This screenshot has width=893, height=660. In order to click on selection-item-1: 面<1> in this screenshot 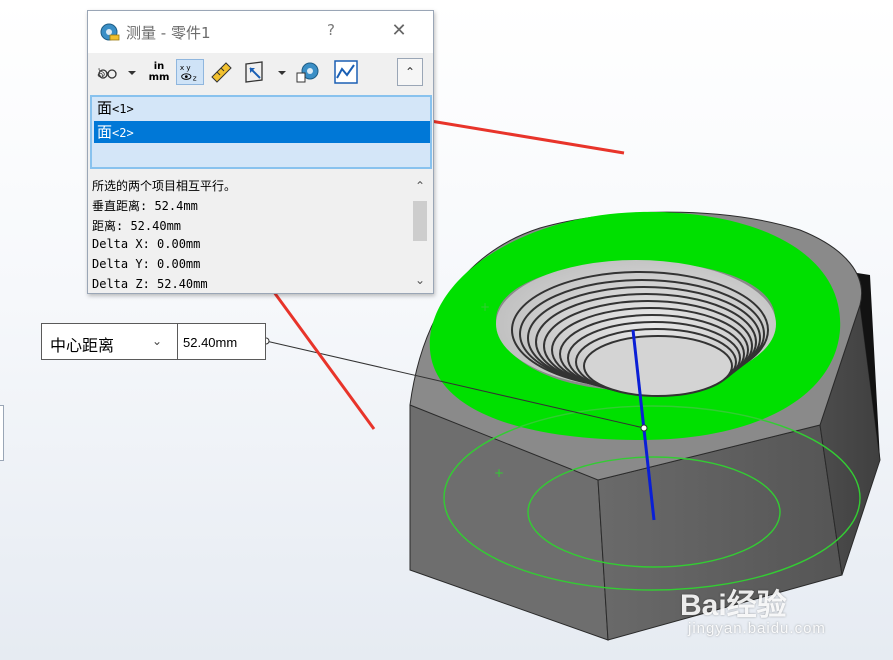, I will do `click(262, 108)`.